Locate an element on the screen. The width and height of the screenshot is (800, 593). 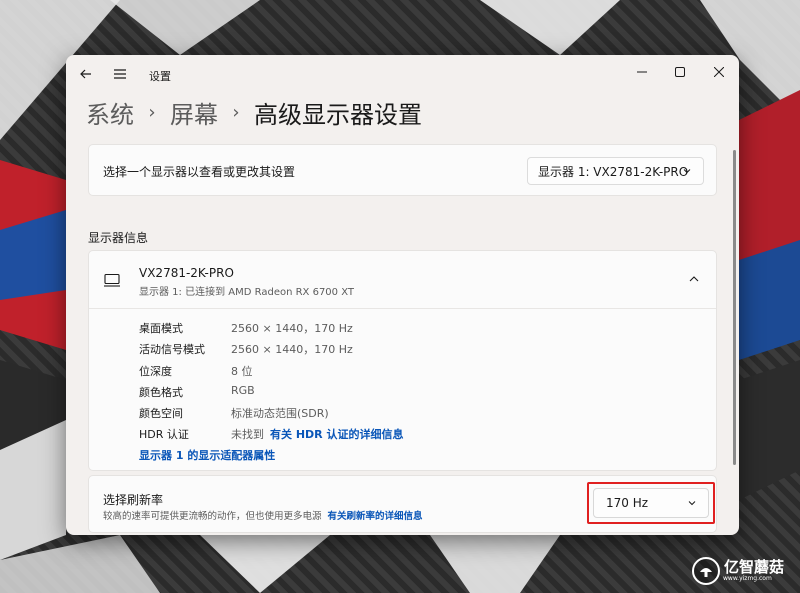
maximize-button is located at coordinates (680, 72).